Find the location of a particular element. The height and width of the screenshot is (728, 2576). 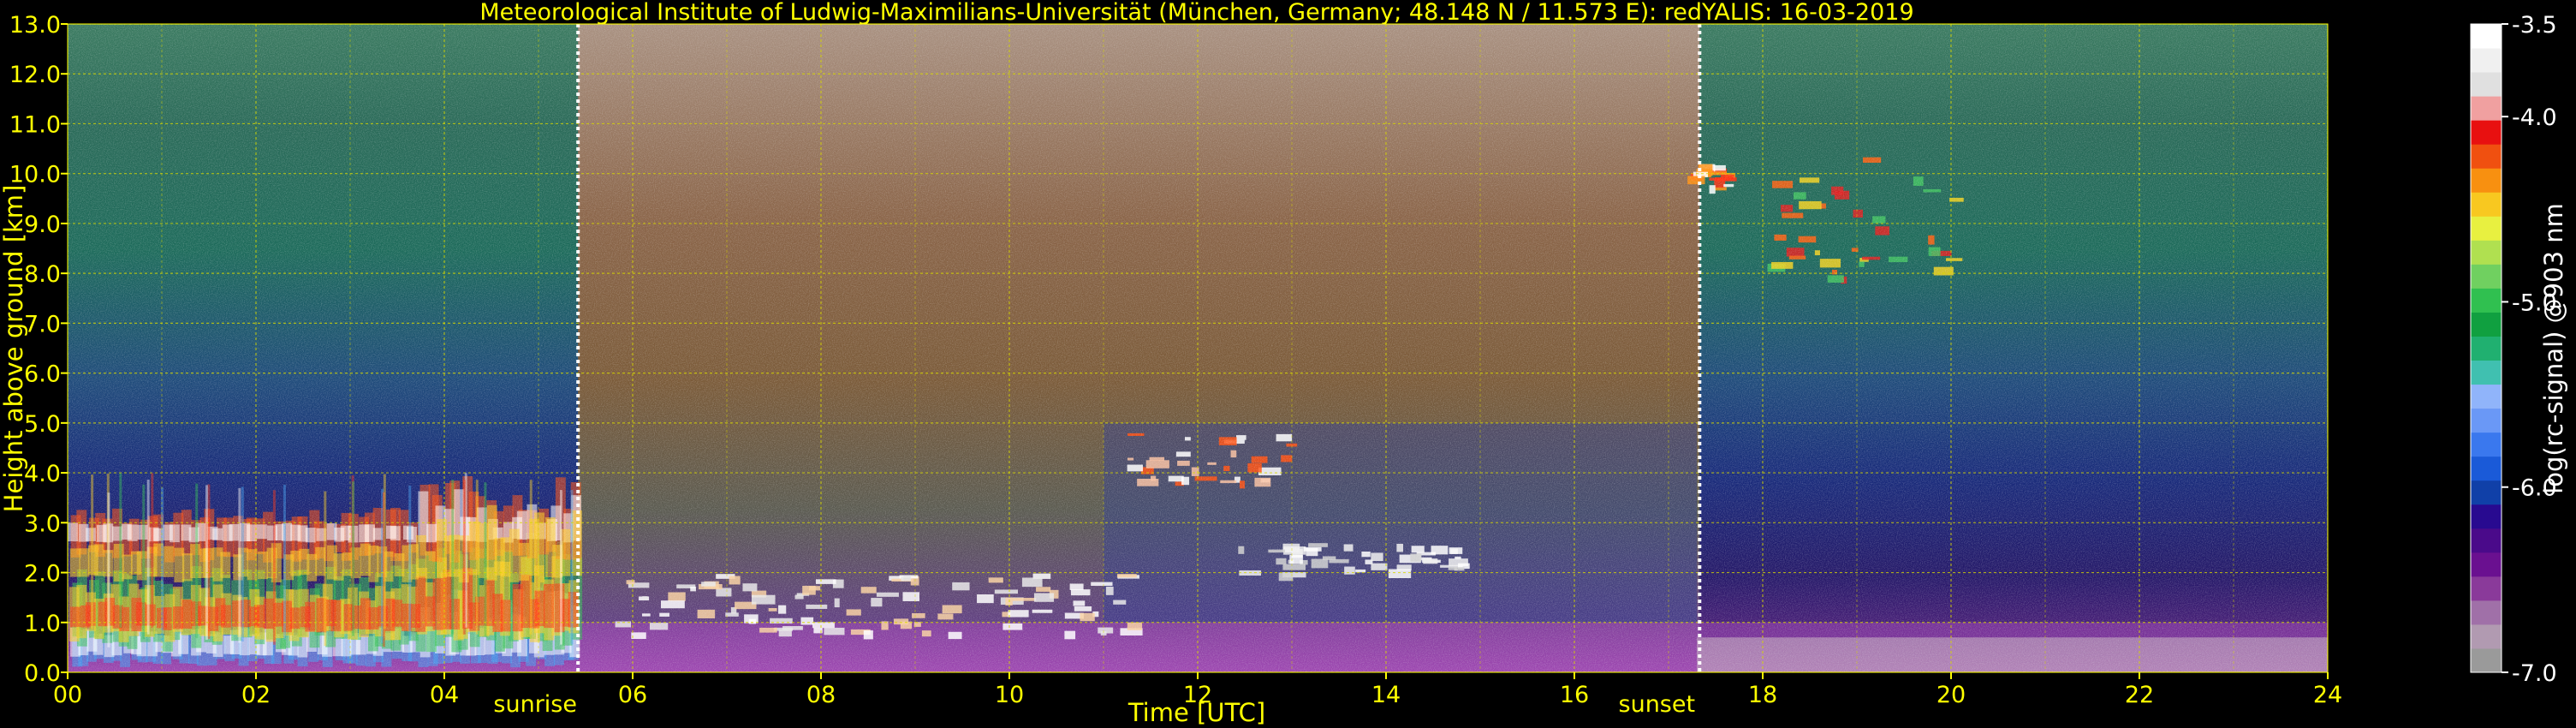

y-tick-label: 8.0 is located at coordinates (42, 274).